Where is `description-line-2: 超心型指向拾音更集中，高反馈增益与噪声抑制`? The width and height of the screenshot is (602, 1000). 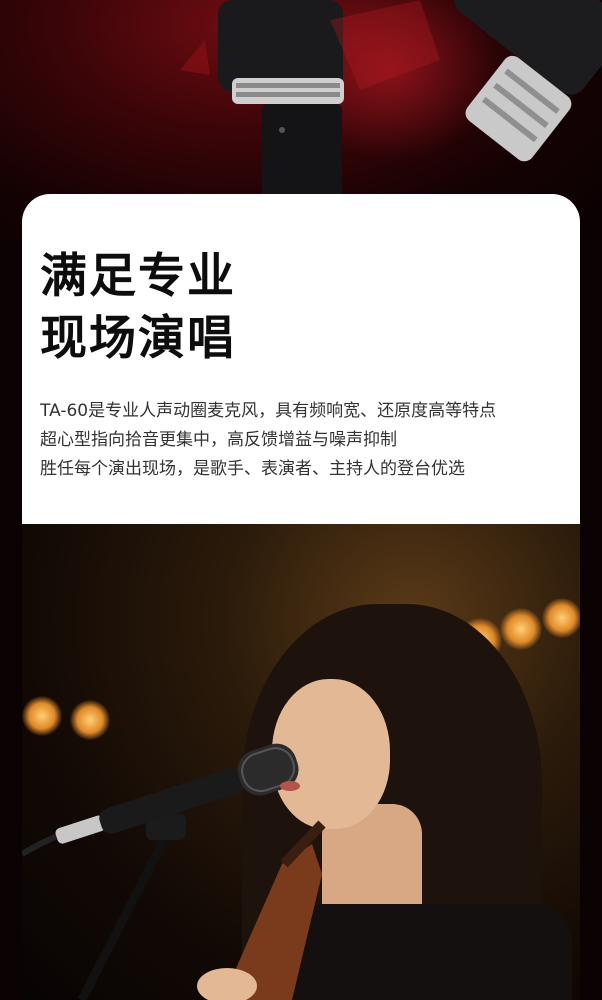
description-line-2: 超心型指向拾音更集中，高反馈增益与噪声抑制 is located at coordinates (218, 440).